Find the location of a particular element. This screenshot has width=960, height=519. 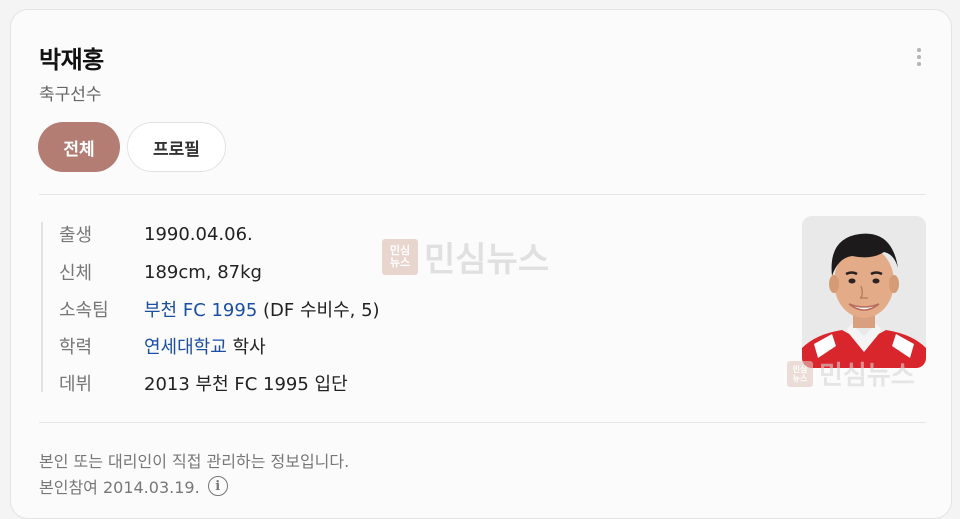

info-row-body: 신체 189cm, 87kg is located at coordinates (160, 272).